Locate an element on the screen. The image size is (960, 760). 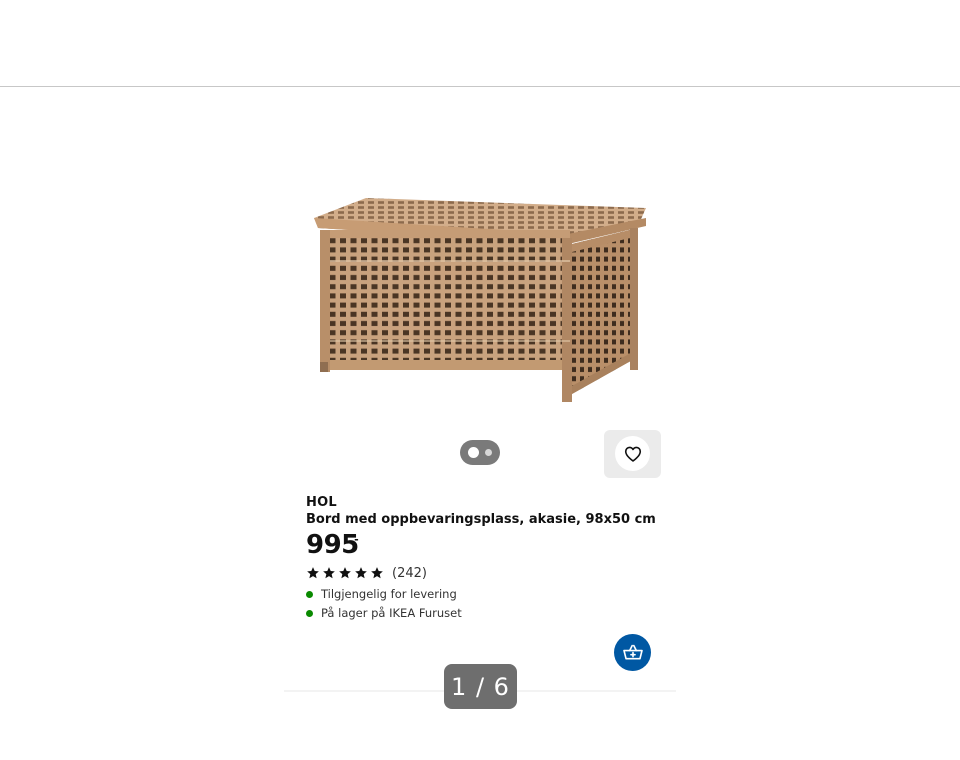
availability-delivery: Tilgjengelig for levering is located at coordinates (381, 594).